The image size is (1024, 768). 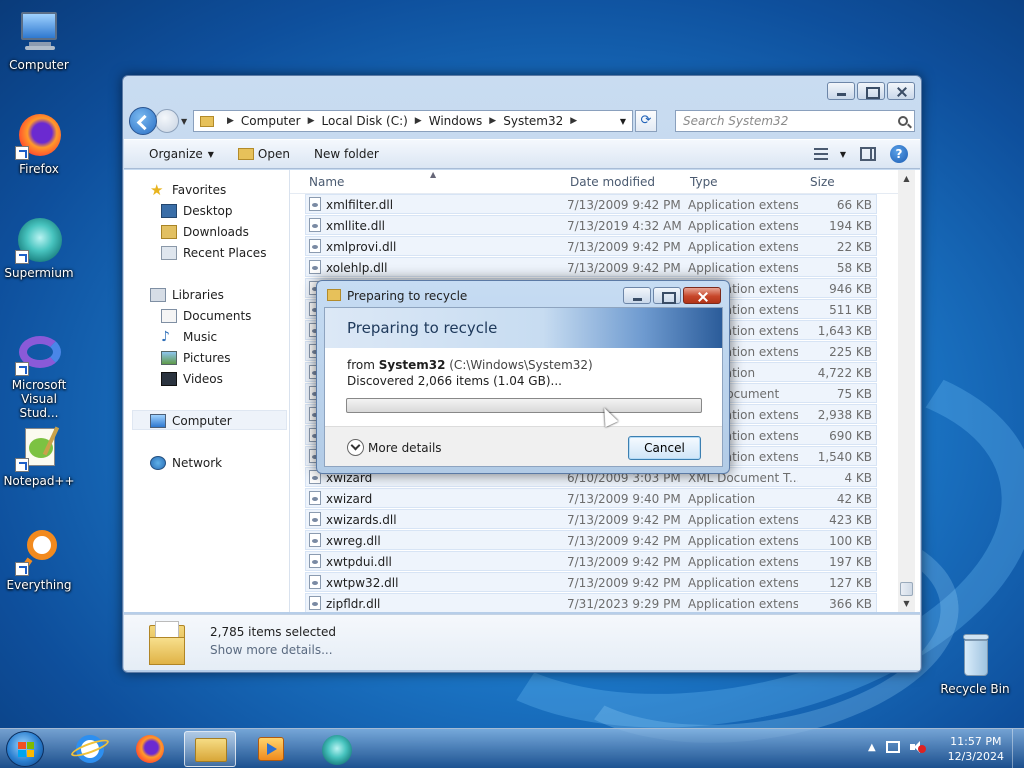 I want to click on nav-label: Libraries, so click(x=198, y=295).